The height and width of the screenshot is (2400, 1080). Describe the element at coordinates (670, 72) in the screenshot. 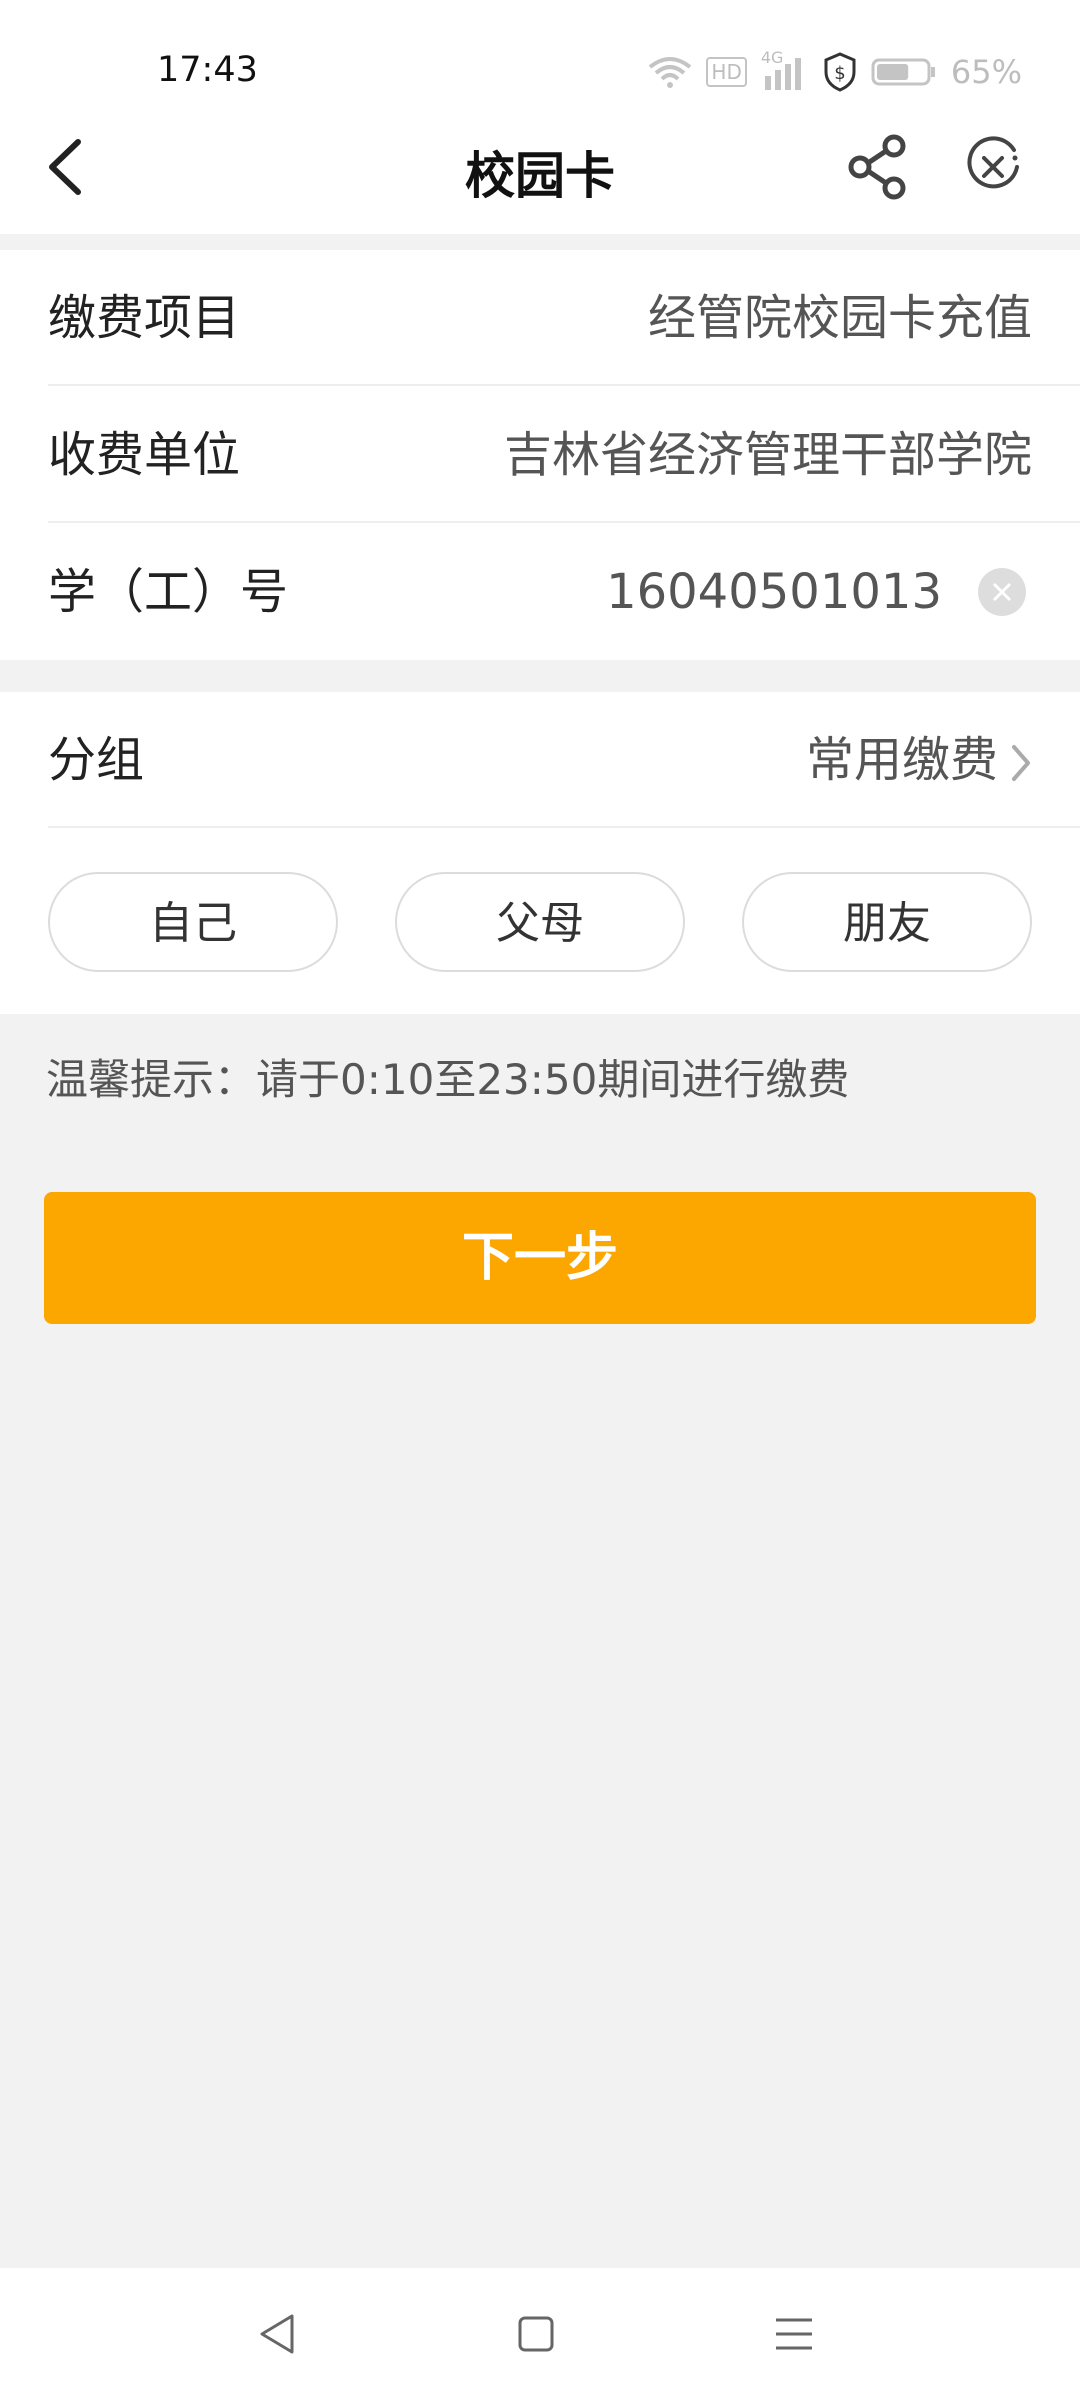

I see `wifi-icon` at that location.